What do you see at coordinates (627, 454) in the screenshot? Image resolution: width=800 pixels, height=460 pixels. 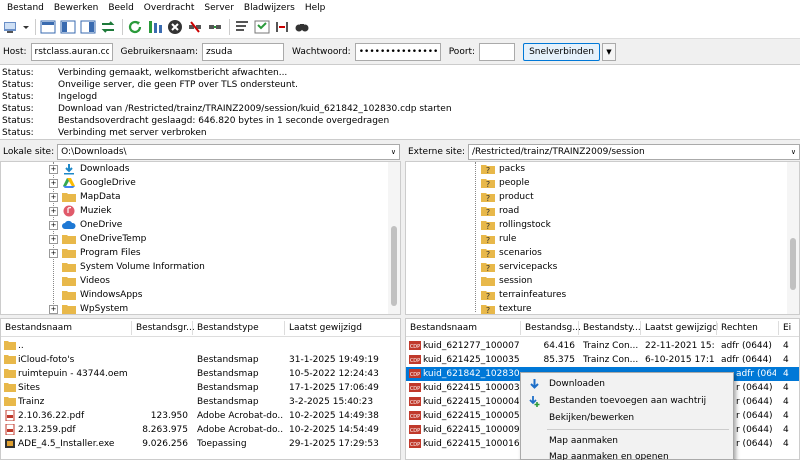 I see `menu-item-create-directory-and-open: Map aanmaken en openen` at bounding box center [627, 454].